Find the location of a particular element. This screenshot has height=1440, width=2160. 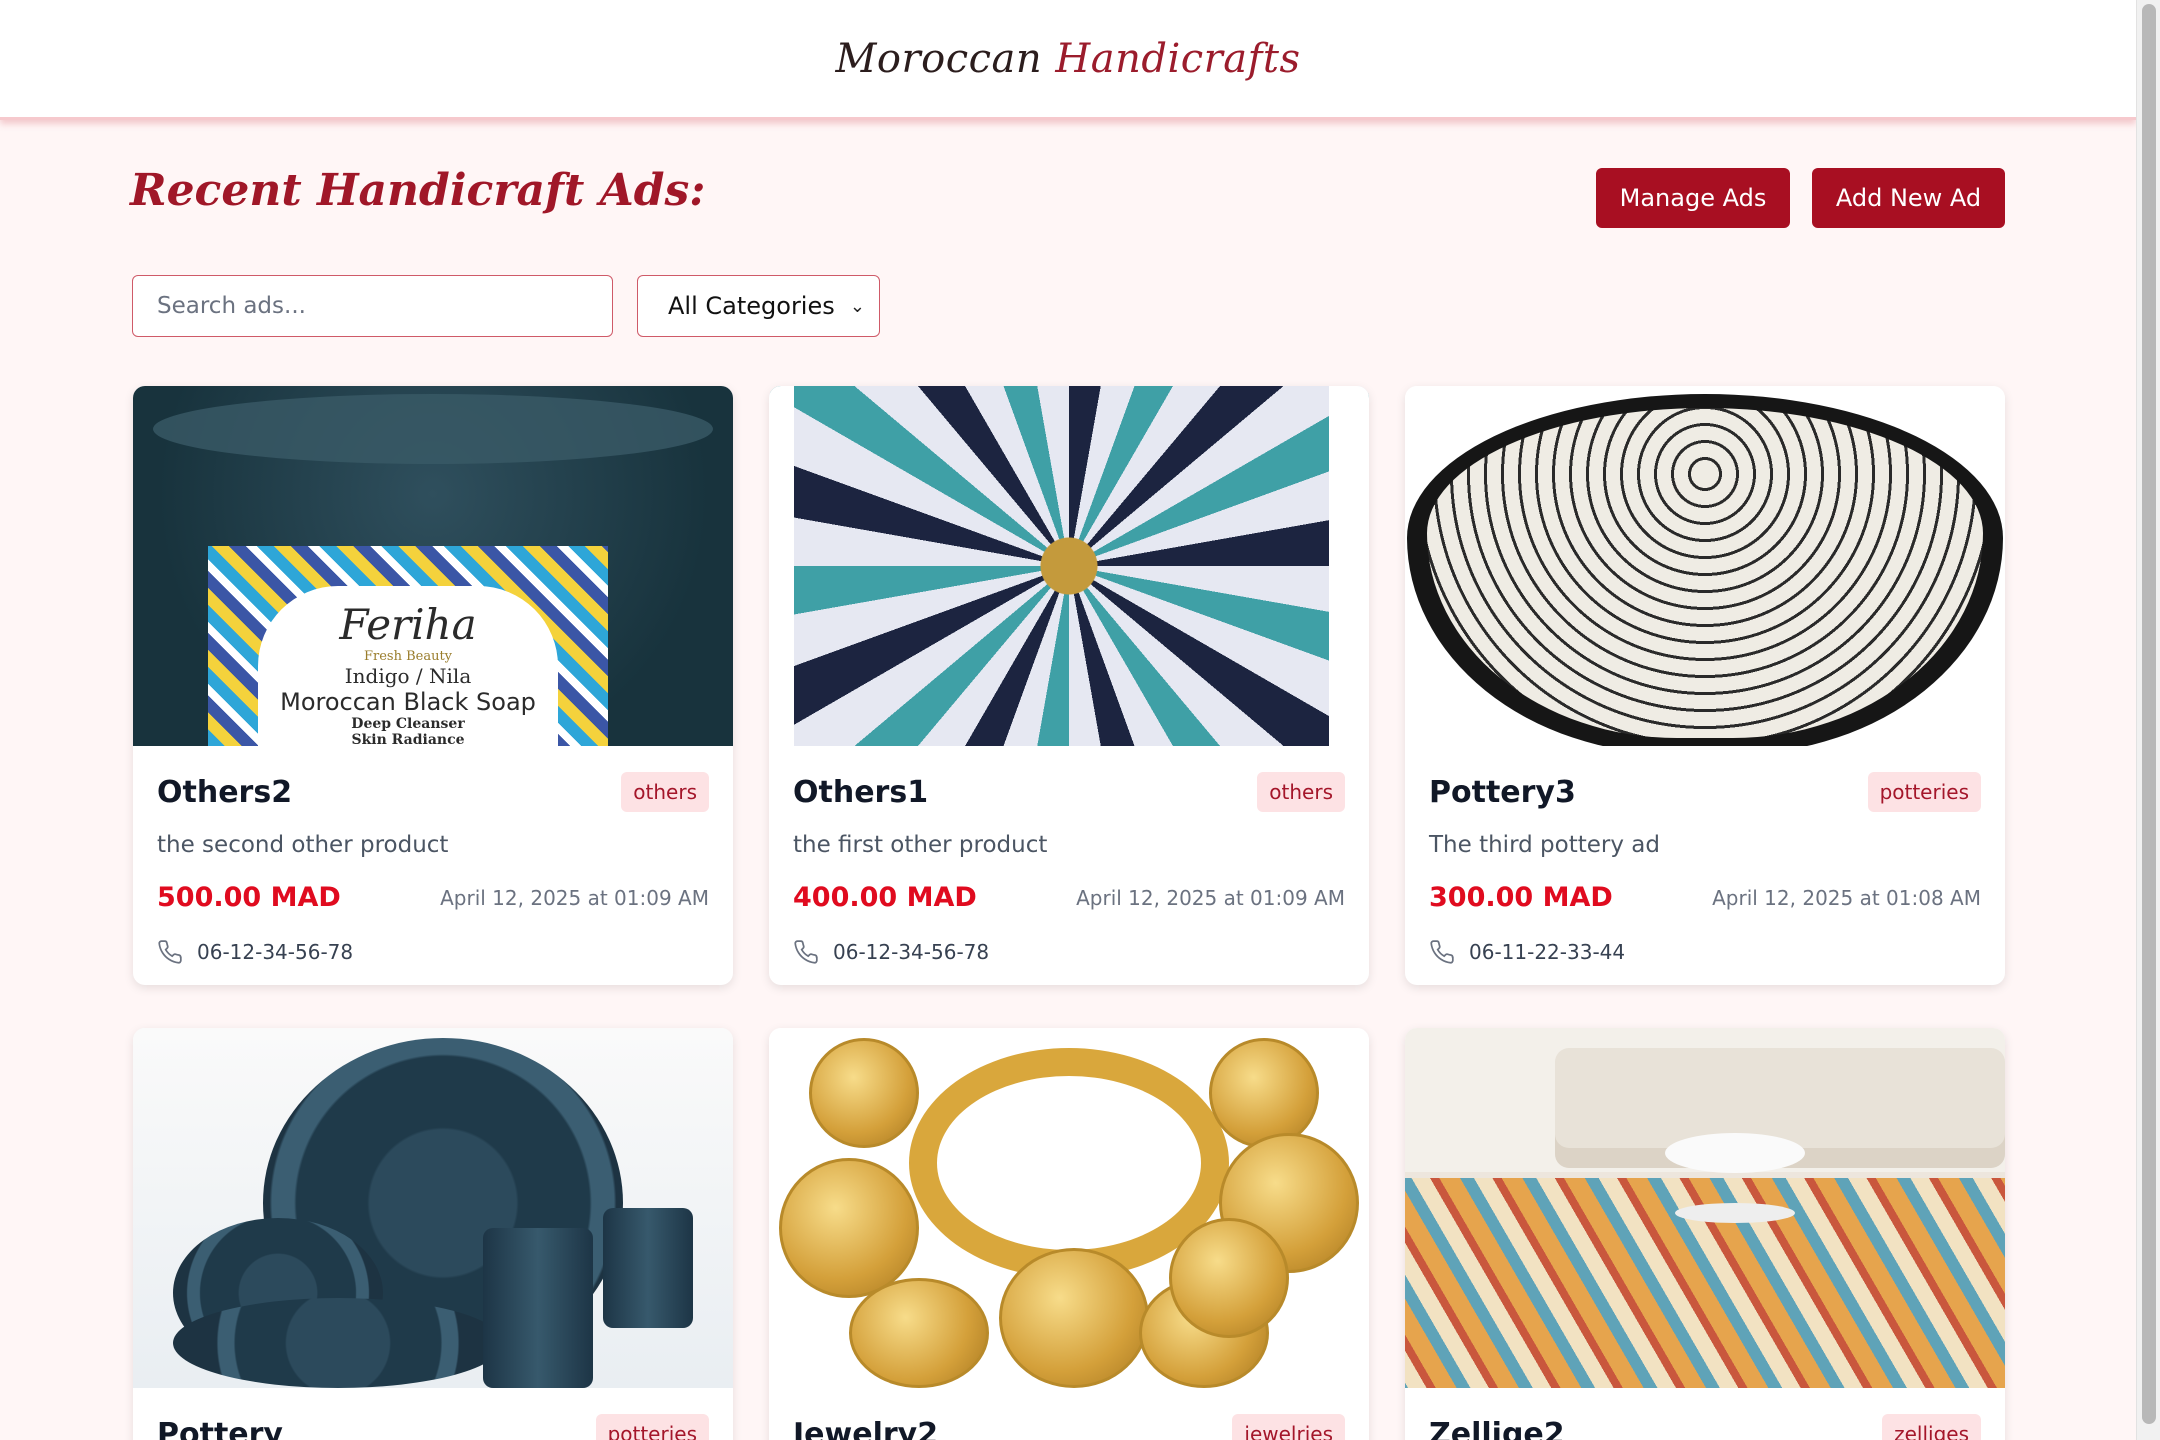

ad-title: Pottery3 is located at coordinates (1502, 792).